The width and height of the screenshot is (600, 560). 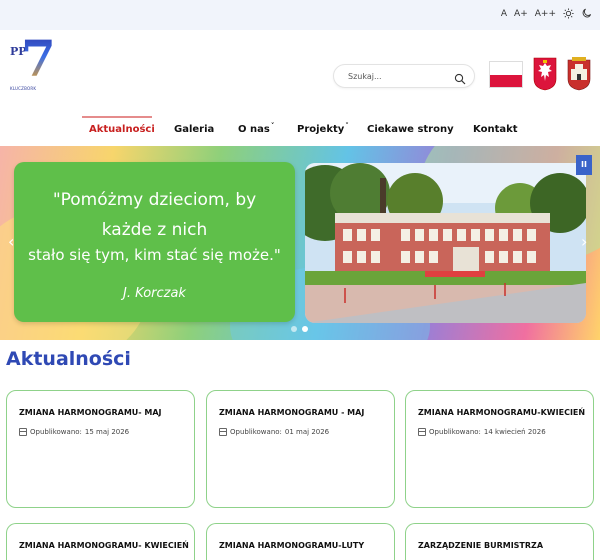 What do you see at coordinates (482, 432) in the screenshot?
I see `news-card-meta: Opublikowano: 14 kwiecień 2026` at bounding box center [482, 432].